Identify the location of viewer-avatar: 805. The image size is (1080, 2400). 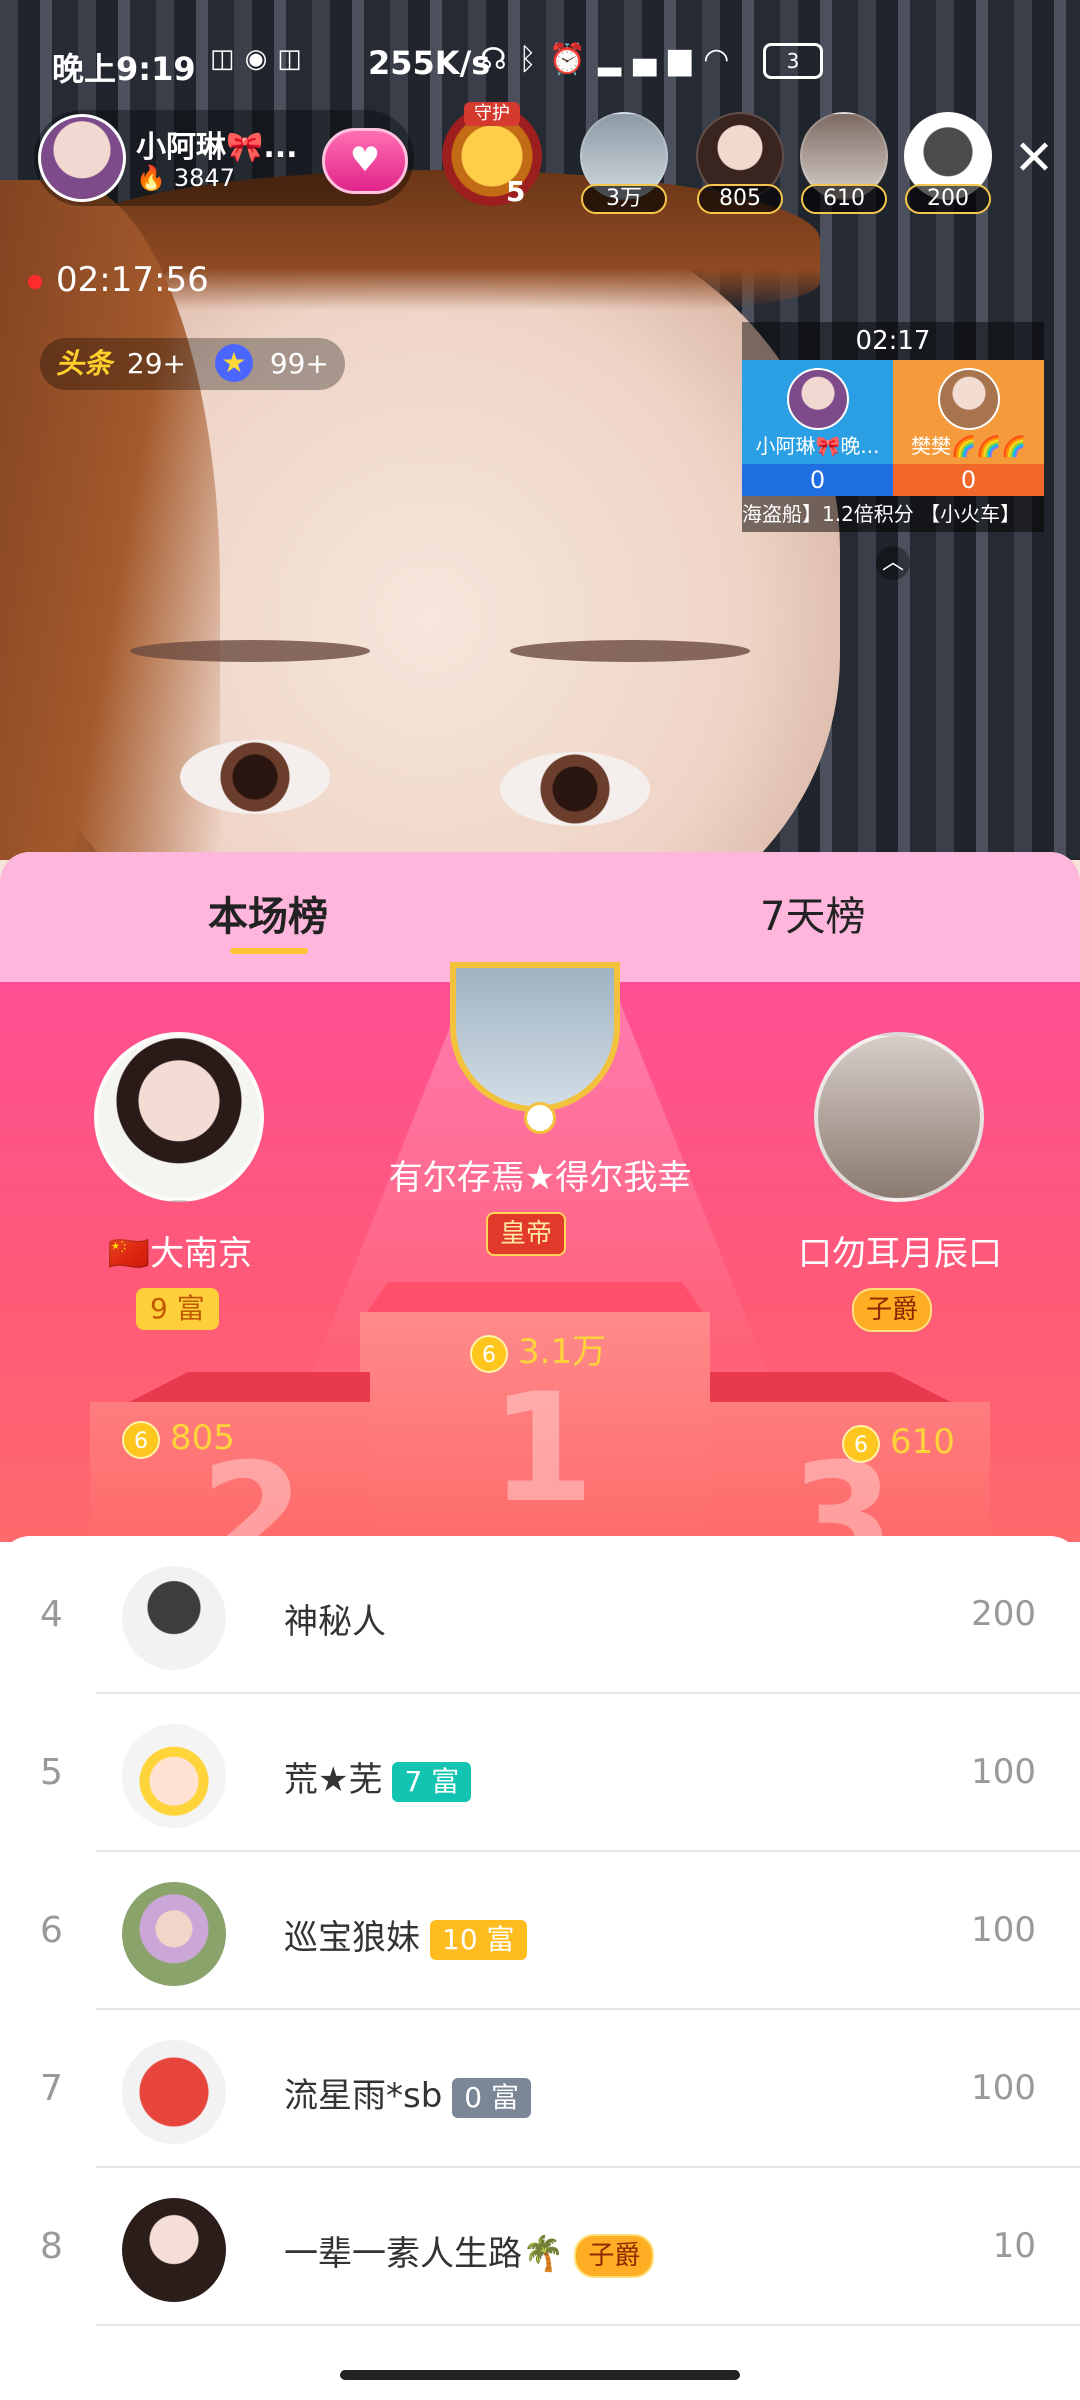
(740, 163).